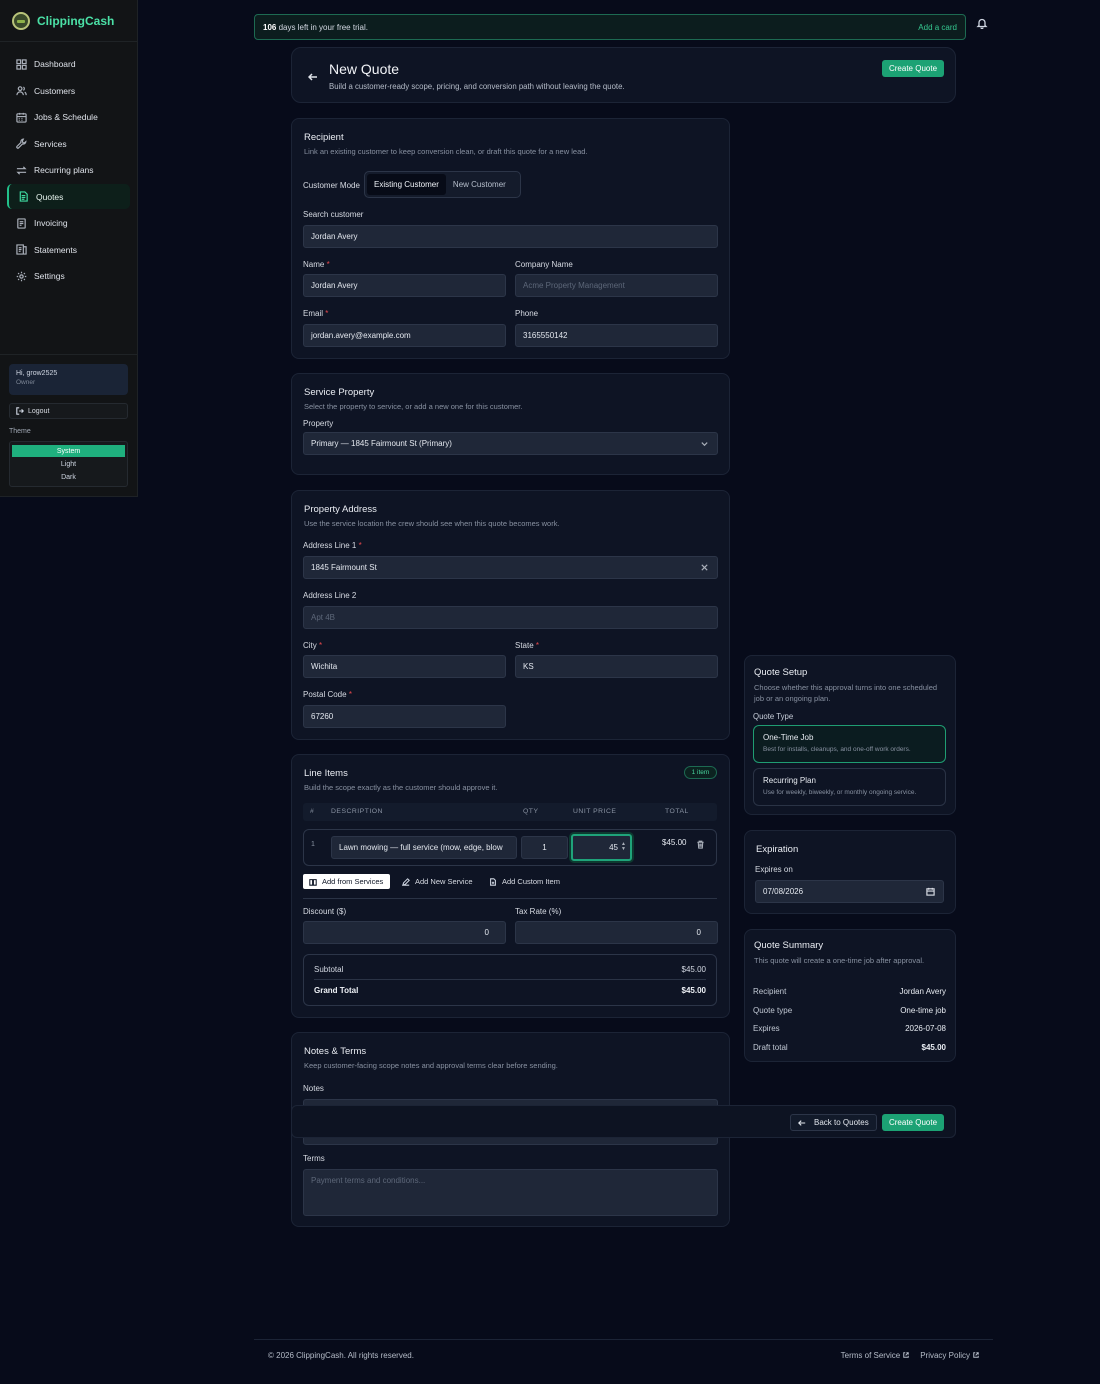  What do you see at coordinates (404, 932) in the screenshot?
I see `discount-input: 0` at bounding box center [404, 932].